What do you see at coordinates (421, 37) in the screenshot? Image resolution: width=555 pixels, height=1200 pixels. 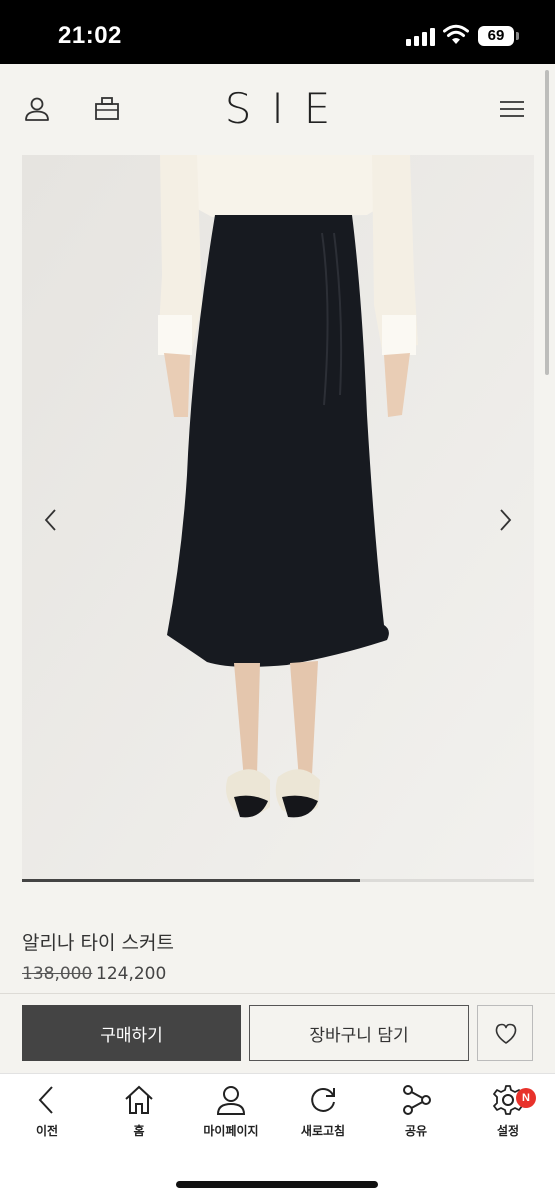 I see `cellular-signal-icon` at bounding box center [421, 37].